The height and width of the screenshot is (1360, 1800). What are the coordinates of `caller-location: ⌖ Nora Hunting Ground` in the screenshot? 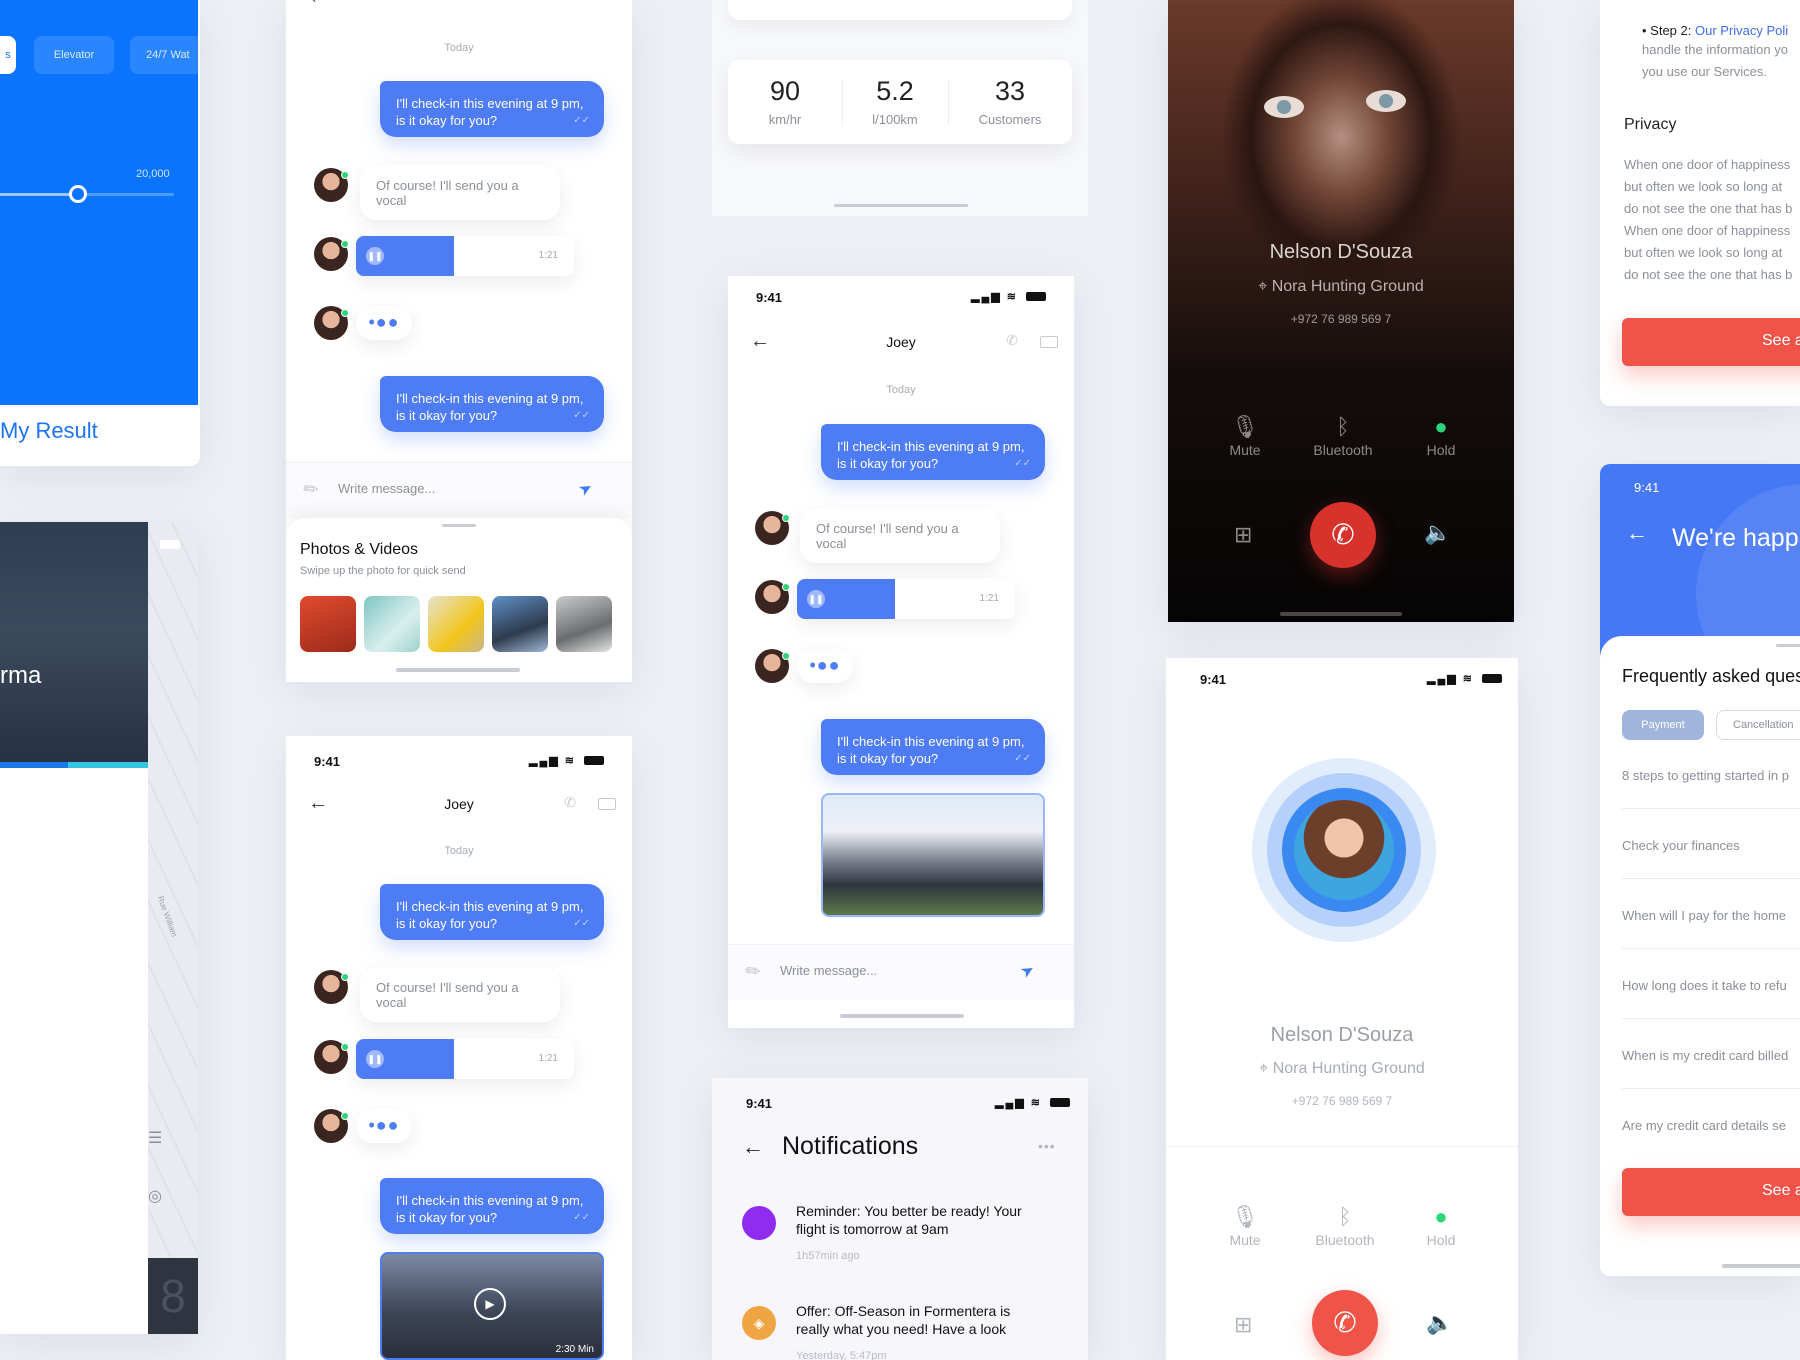 It's located at (1342, 1068).